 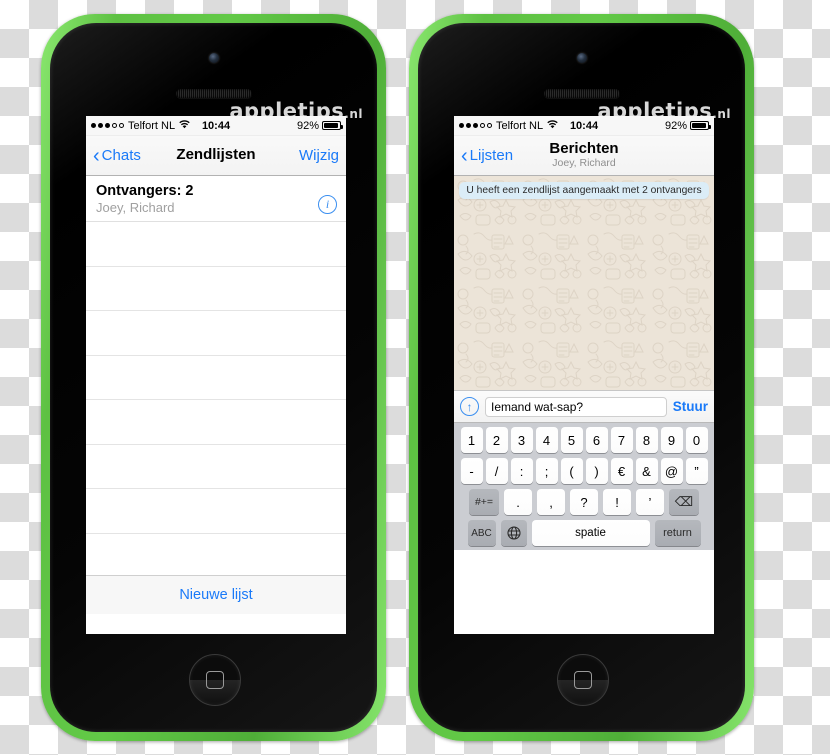 What do you see at coordinates (319, 155) in the screenshot?
I see `edit-button: Wijzig` at bounding box center [319, 155].